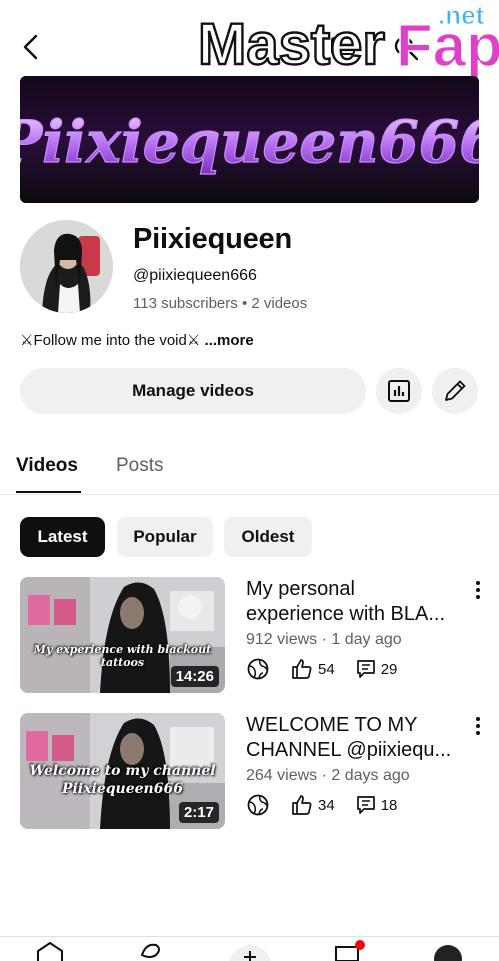  I want to click on back-button, so click(31, 47).